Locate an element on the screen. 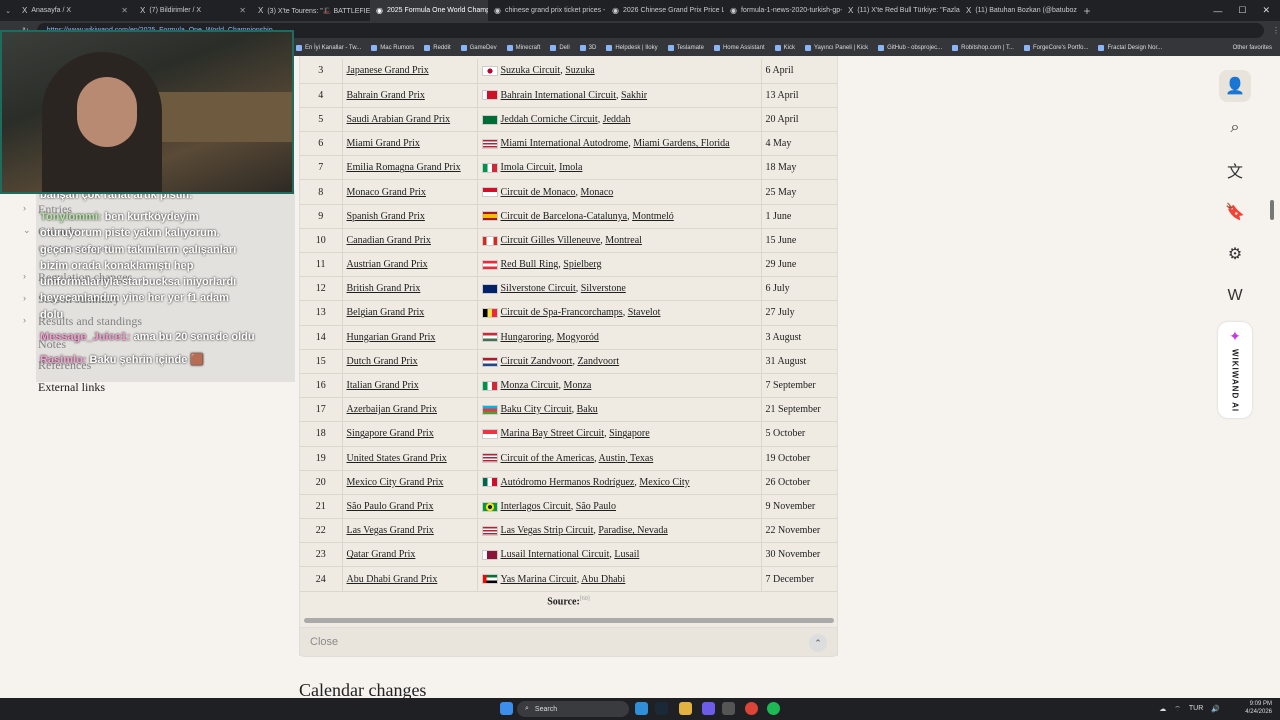 Image resolution: width=1280 pixels, height=720 pixels. city-link: Monaco is located at coordinates (596, 192).